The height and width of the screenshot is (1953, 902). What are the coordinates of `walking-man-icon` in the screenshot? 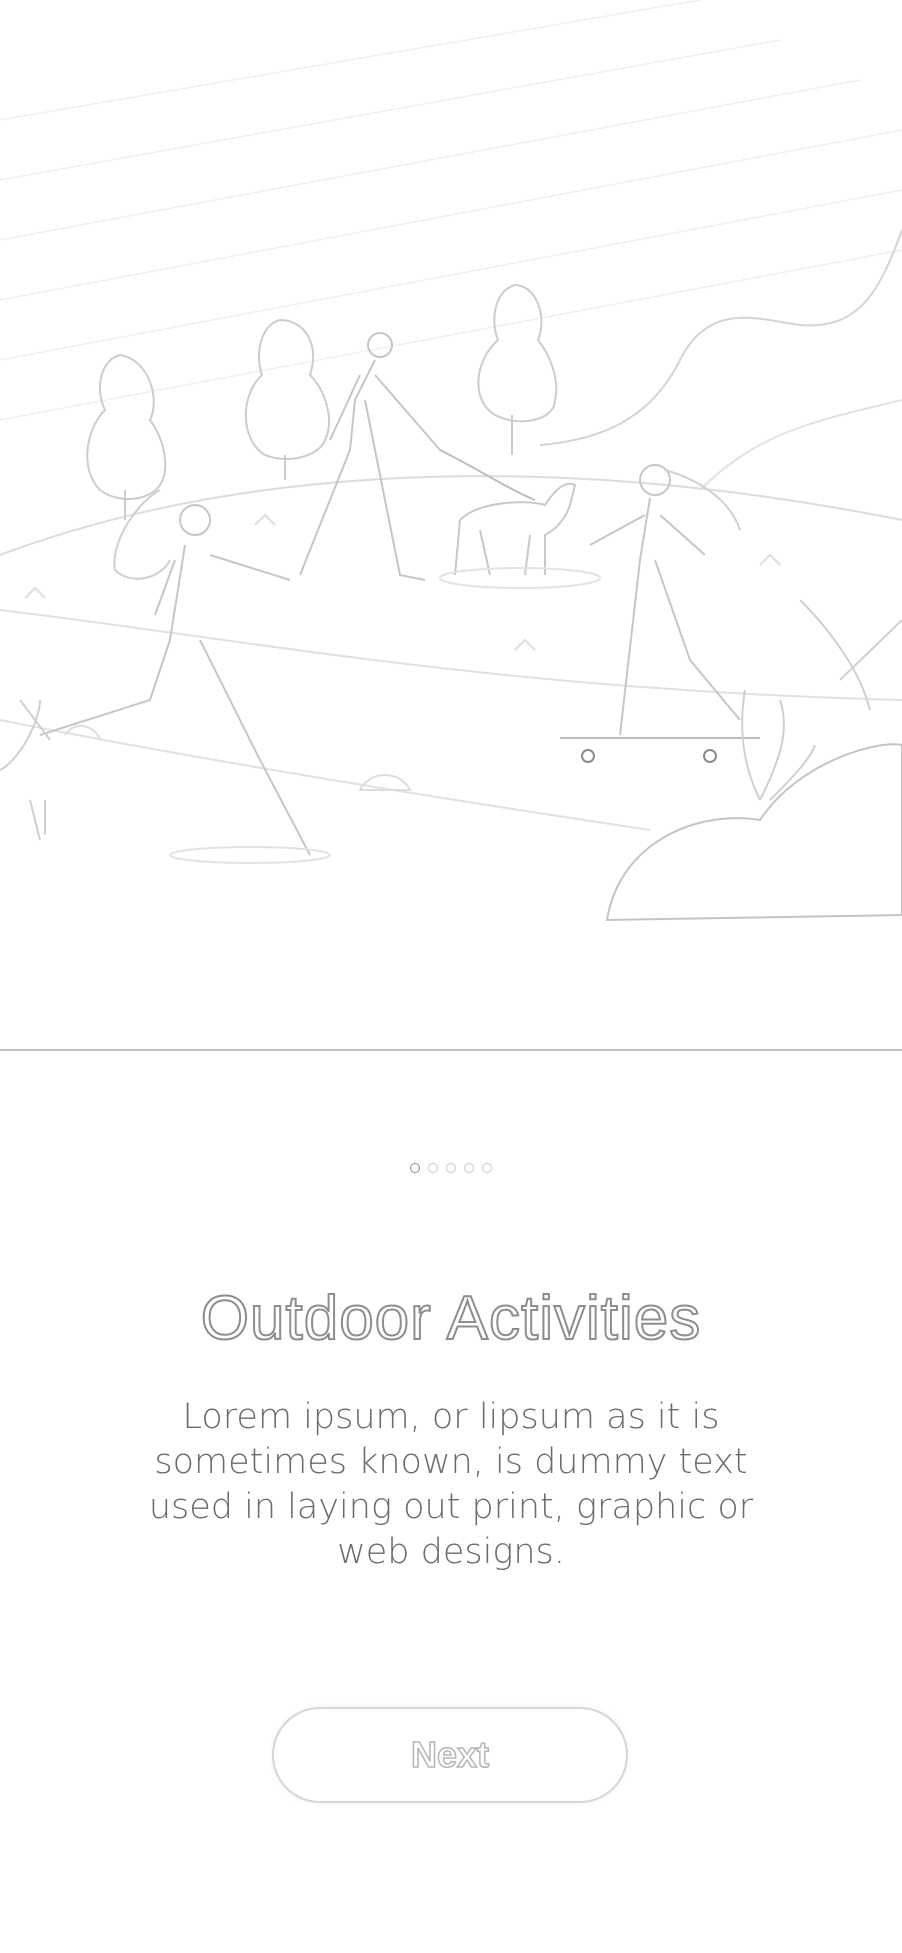 It's located at (417, 456).